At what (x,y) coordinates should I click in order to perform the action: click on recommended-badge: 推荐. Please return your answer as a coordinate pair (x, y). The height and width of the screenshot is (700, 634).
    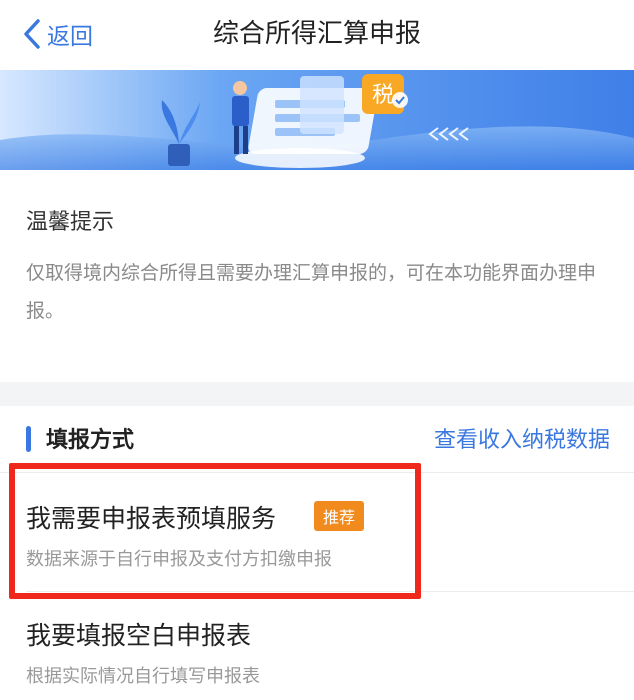
    Looking at the image, I should click on (339, 516).